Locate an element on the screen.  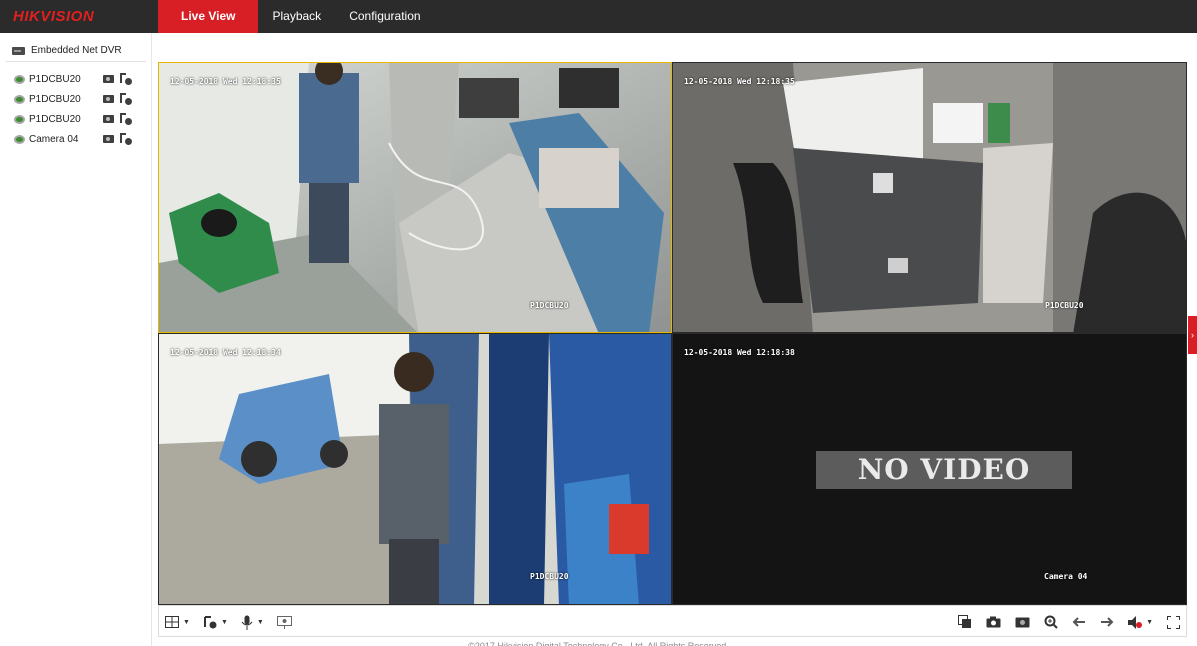
volume-icon is located at coordinates (1135, 622).